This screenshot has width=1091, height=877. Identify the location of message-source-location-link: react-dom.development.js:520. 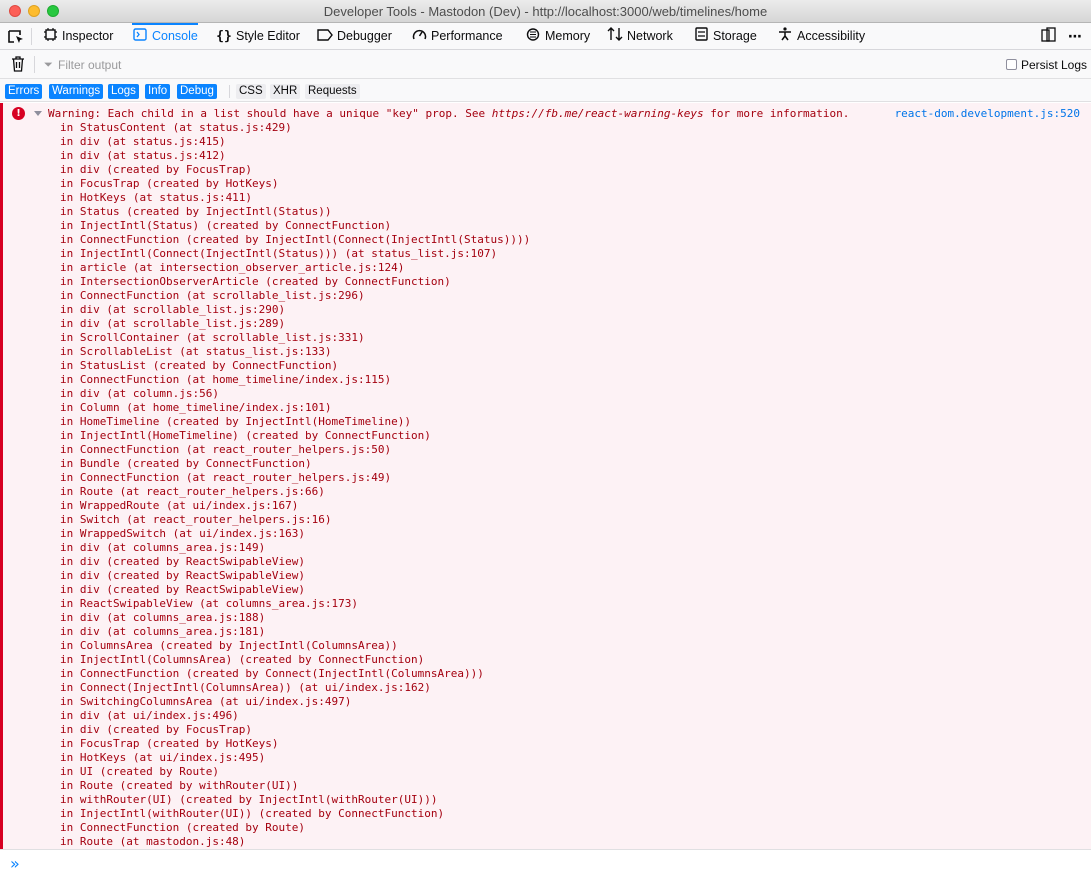
(987, 114).